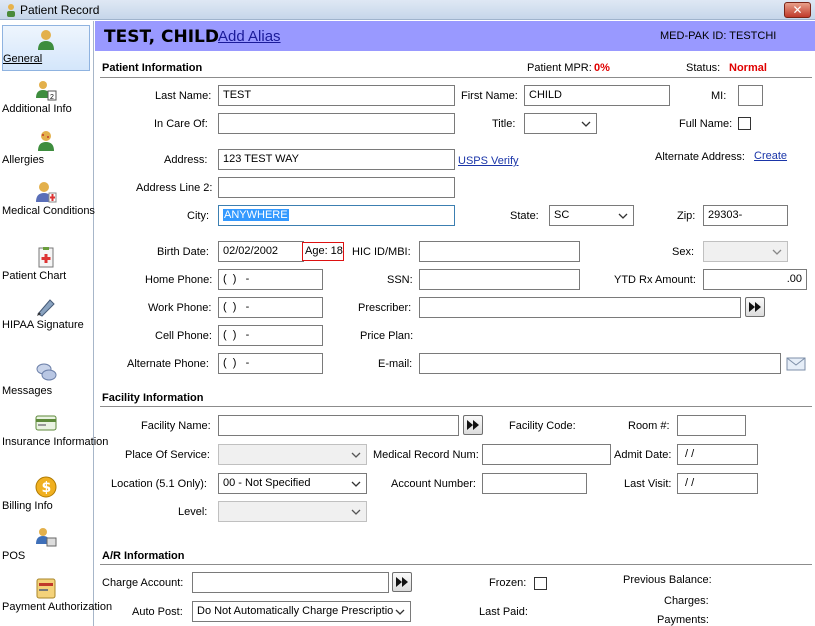 Image resolution: width=815 pixels, height=626 pixels. Describe the element at coordinates (14, 556) in the screenshot. I see `sidebar-item-label: POS` at that location.